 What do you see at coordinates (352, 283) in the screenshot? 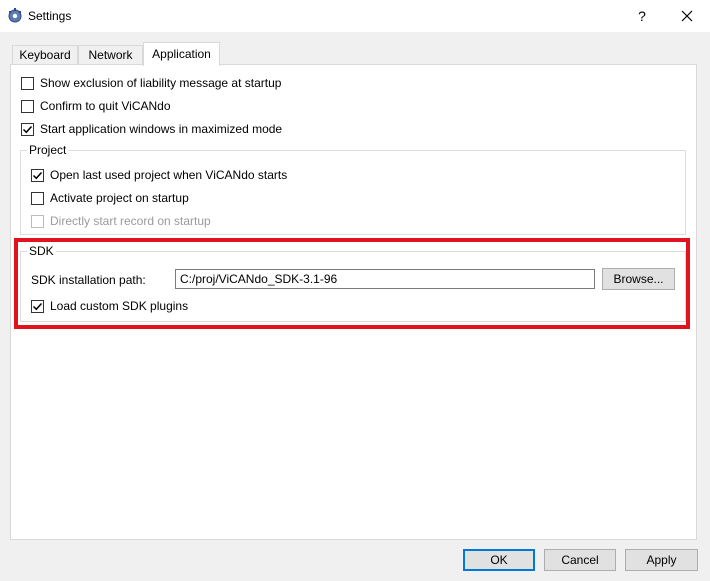
I see `sdk-highlight-box` at bounding box center [352, 283].